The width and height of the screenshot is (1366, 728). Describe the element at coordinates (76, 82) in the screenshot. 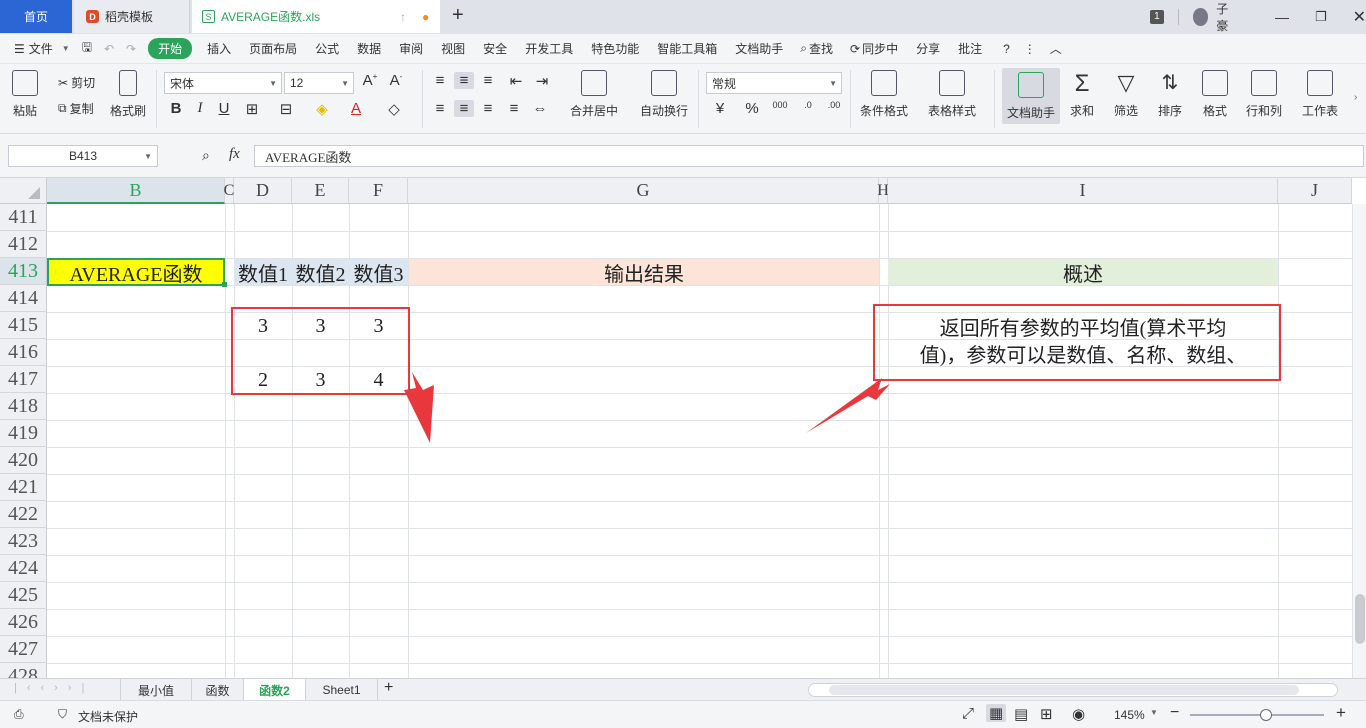

I see `cut-button: ✂ 剪切` at that location.